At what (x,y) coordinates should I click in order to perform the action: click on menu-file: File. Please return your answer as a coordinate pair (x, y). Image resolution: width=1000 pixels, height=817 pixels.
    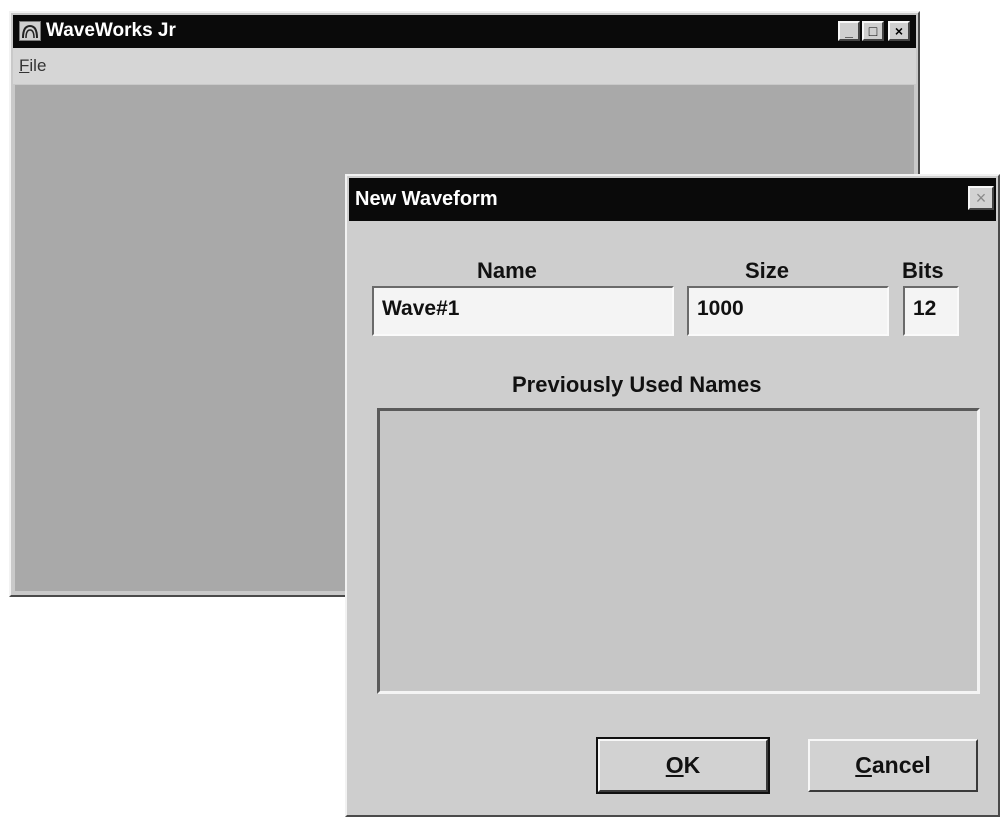
    Looking at the image, I should click on (32, 66).